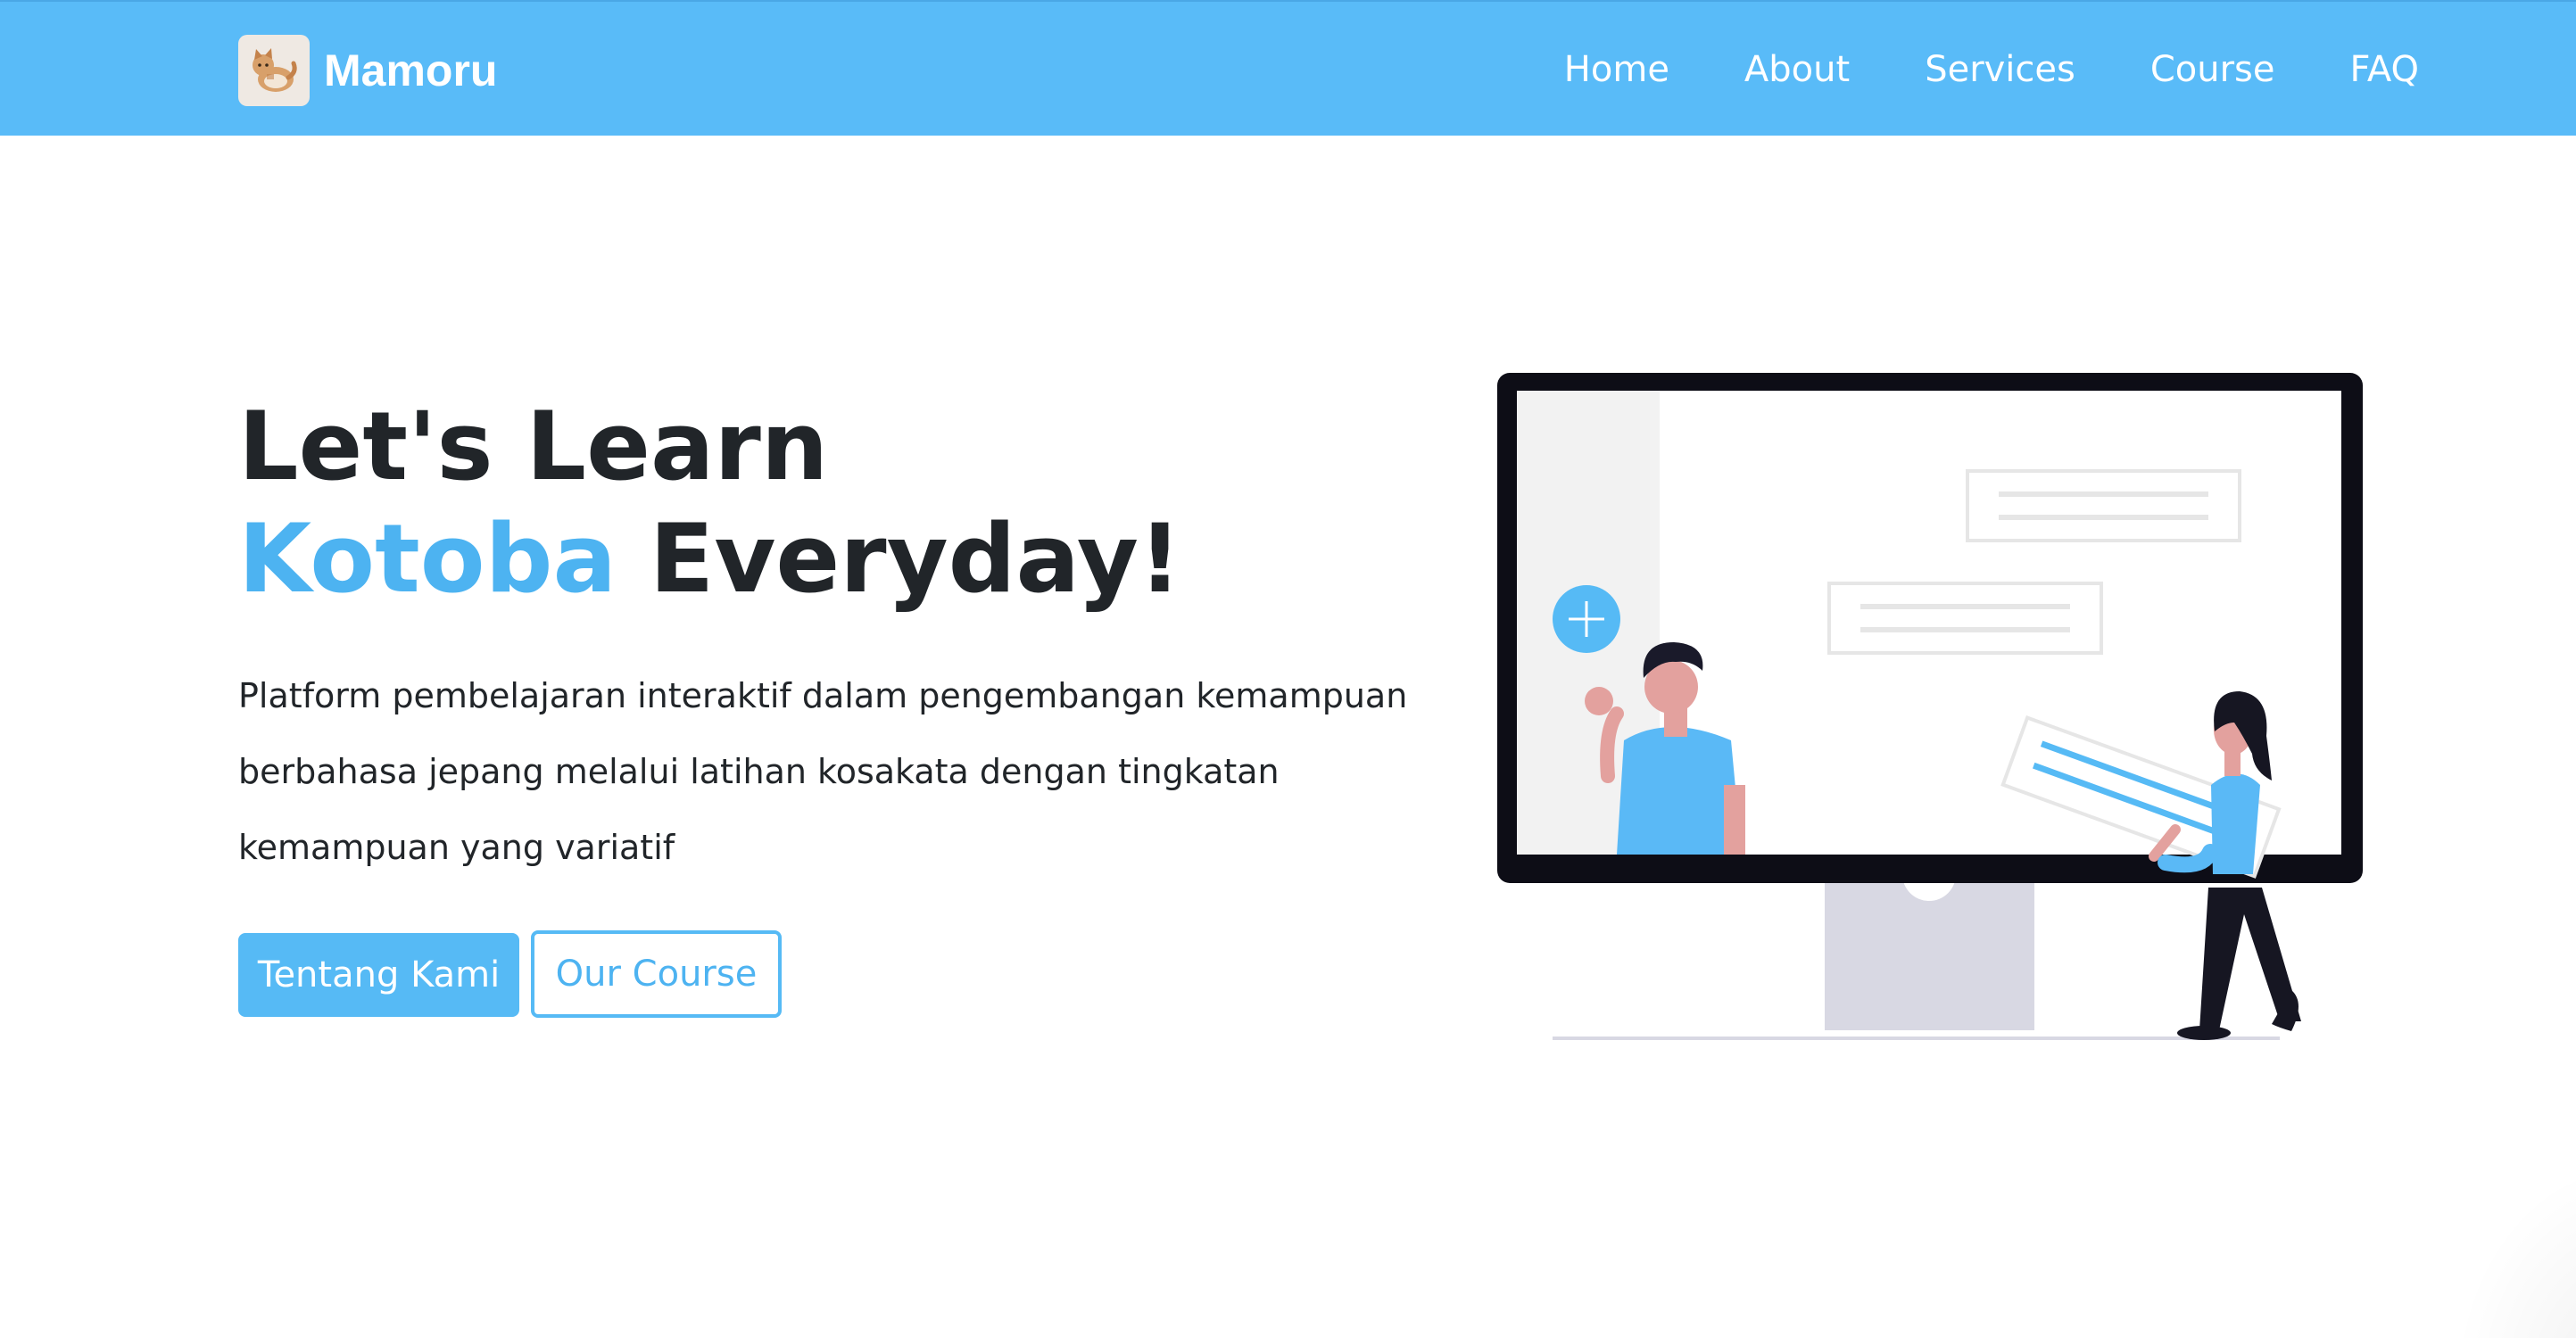 This screenshot has width=2576, height=1338. Describe the element at coordinates (533, 446) in the screenshot. I see `hero-title-line1: Let's Learn` at that location.